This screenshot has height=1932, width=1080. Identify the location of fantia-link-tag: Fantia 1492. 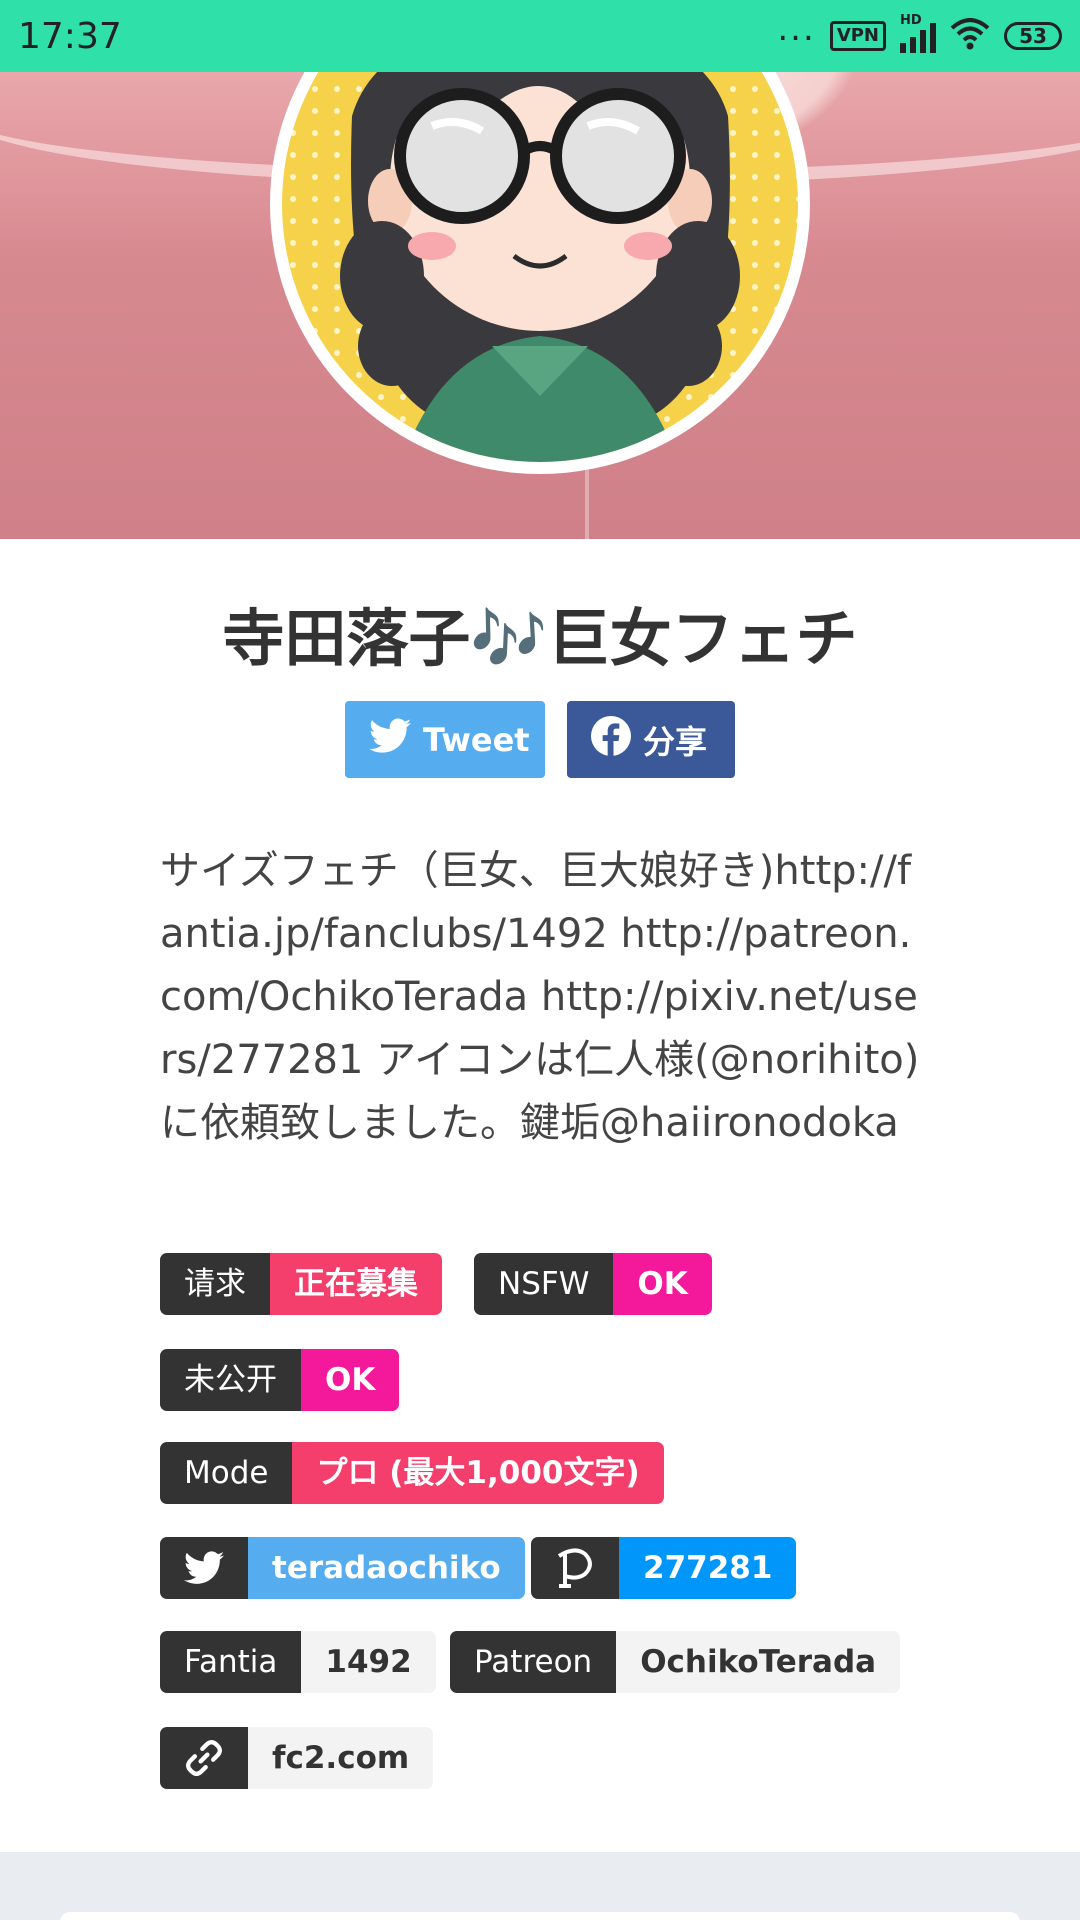
(298, 1662).